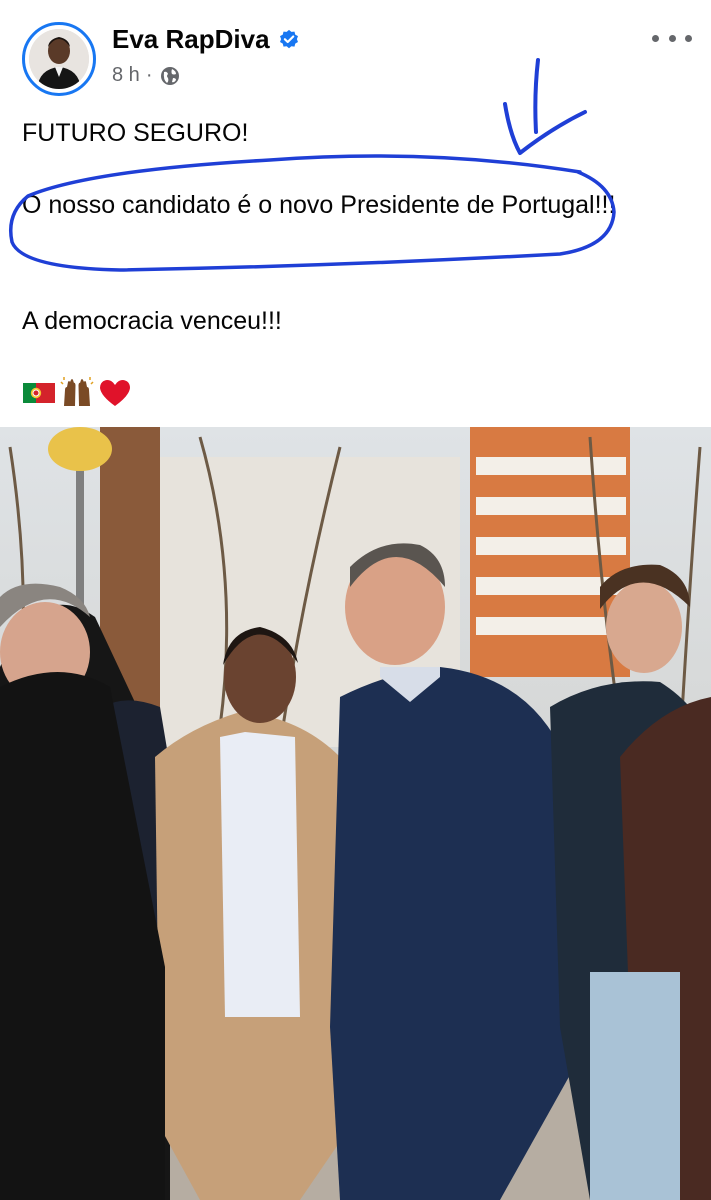 The width and height of the screenshot is (711, 1200). What do you see at coordinates (170, 76) in the screenshot?
I see `public-globe-icon` at bounding box center [170, 76].